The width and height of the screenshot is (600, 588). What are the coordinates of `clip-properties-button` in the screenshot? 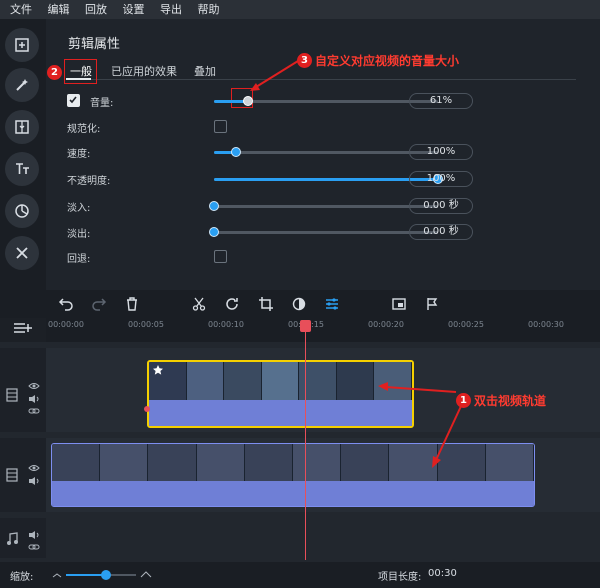 It's located at (332, 304).